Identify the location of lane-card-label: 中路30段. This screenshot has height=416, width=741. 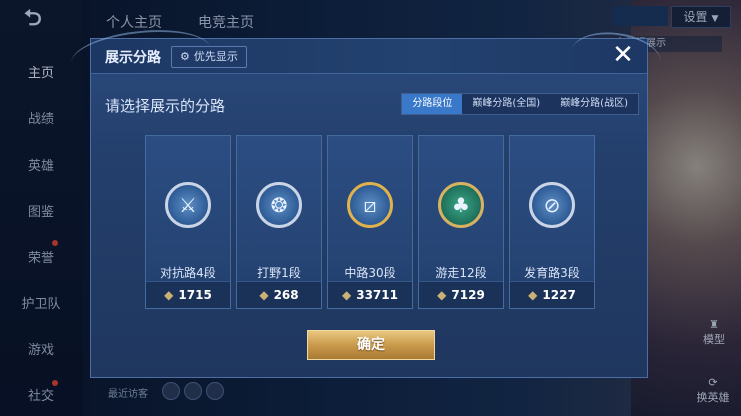
(370, 273).